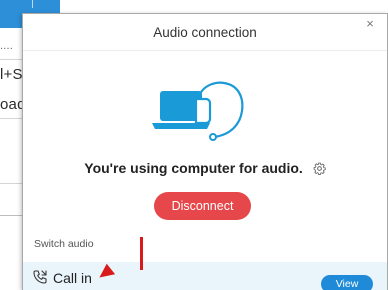  I want to click on dialog-title: Audio connection, so click(205, 32).